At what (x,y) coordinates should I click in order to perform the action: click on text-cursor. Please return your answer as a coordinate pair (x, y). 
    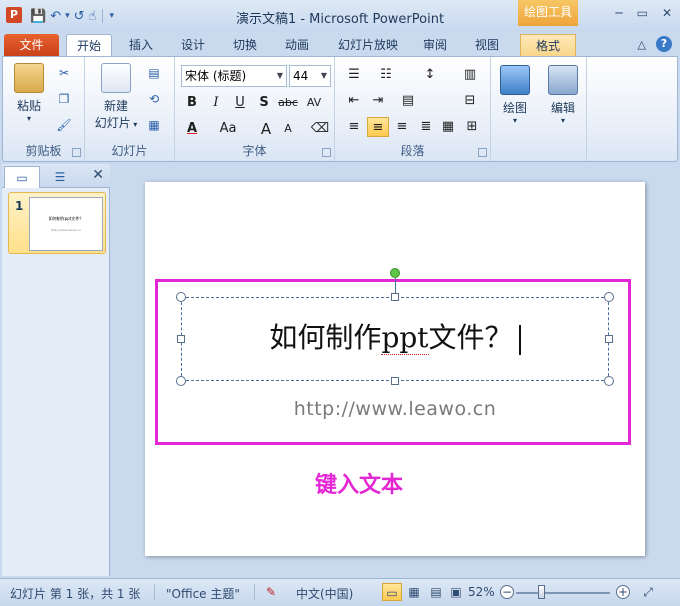
    Looking at the image, I should click on (519, 339).